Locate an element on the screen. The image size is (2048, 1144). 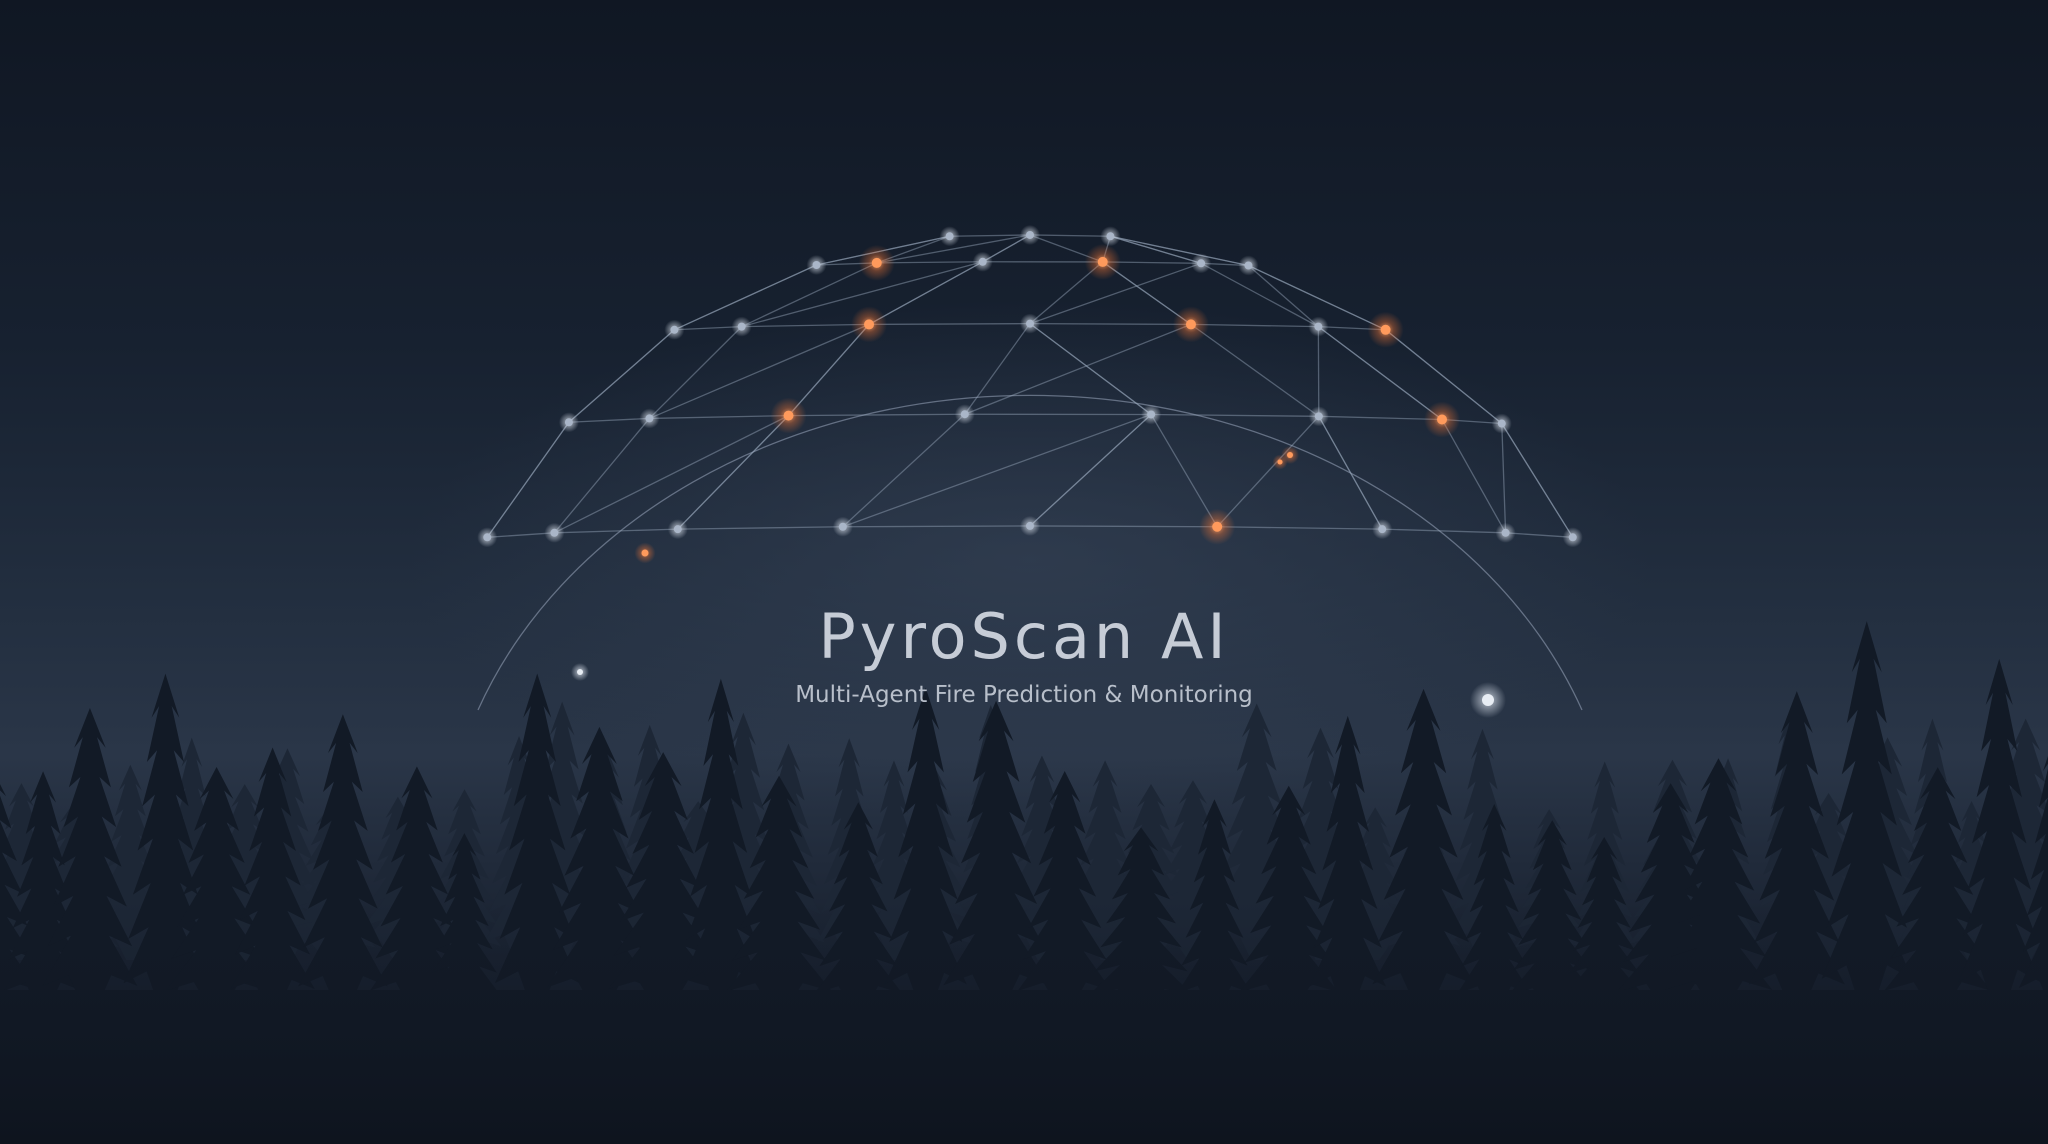
app-subtitle: Multi-Agent Fire Prediction & Monitoring is located at coordinates (1024, 695).